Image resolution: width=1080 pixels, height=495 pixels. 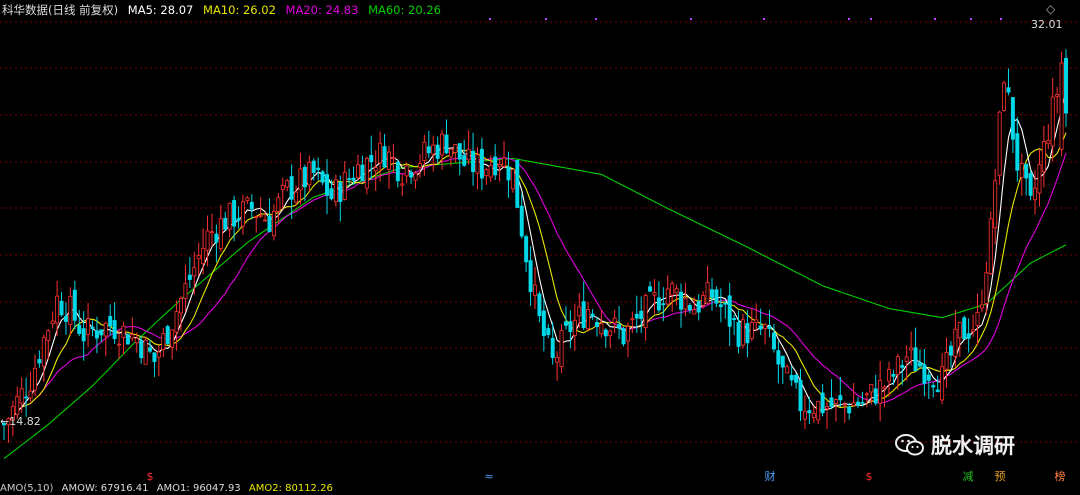 I want to click on event-marker: $, so click(x=869, y=476).